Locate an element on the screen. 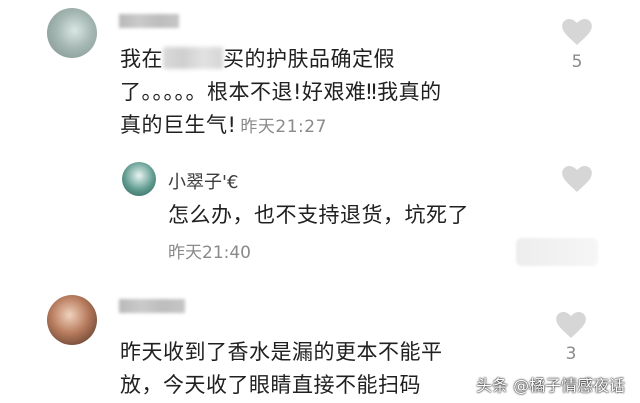 This screenshot has height=403, width=640. reply-text: 怎么办，也不支持退货，坑死了 is located at coordinates (318, 215).